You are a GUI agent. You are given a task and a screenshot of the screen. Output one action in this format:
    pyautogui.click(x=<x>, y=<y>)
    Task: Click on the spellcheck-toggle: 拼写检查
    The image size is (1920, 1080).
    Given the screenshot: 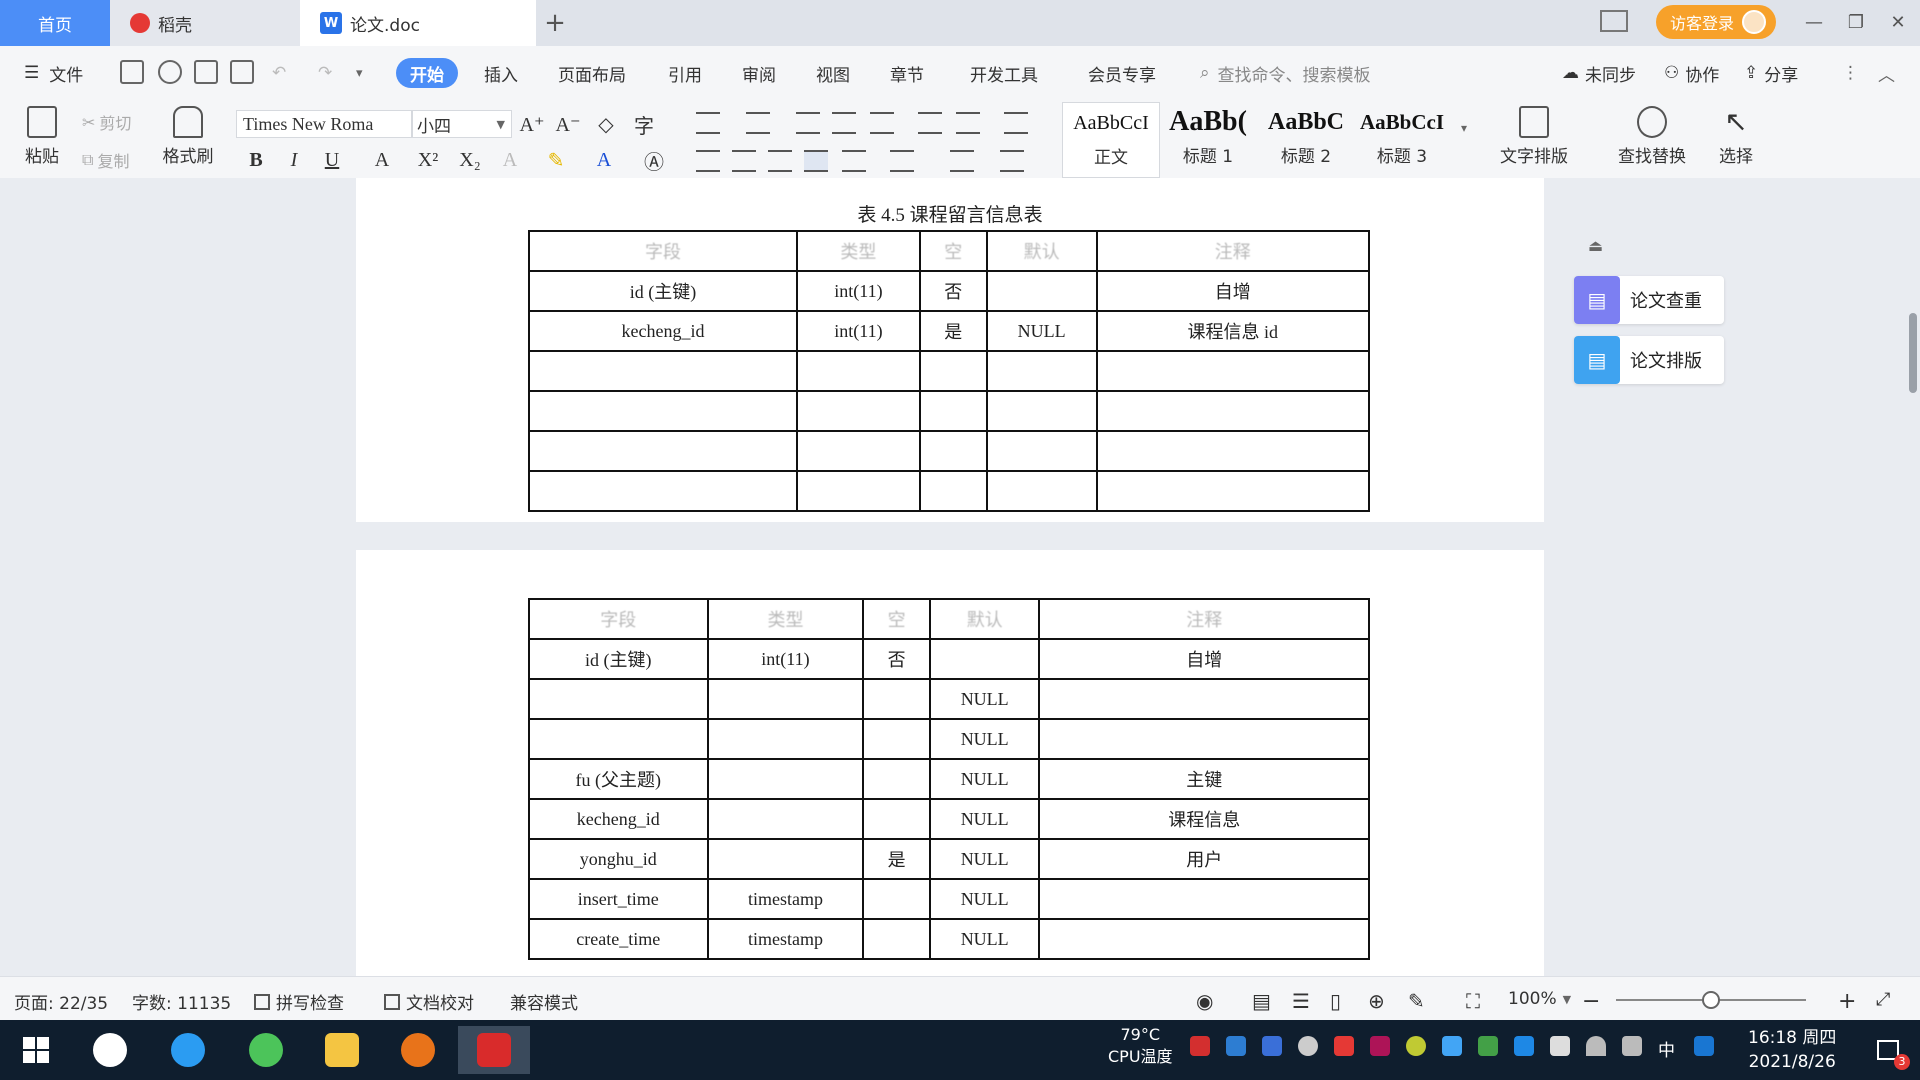 What is the action you would take?
    pyautogui.click(x=299, y=1001)
    